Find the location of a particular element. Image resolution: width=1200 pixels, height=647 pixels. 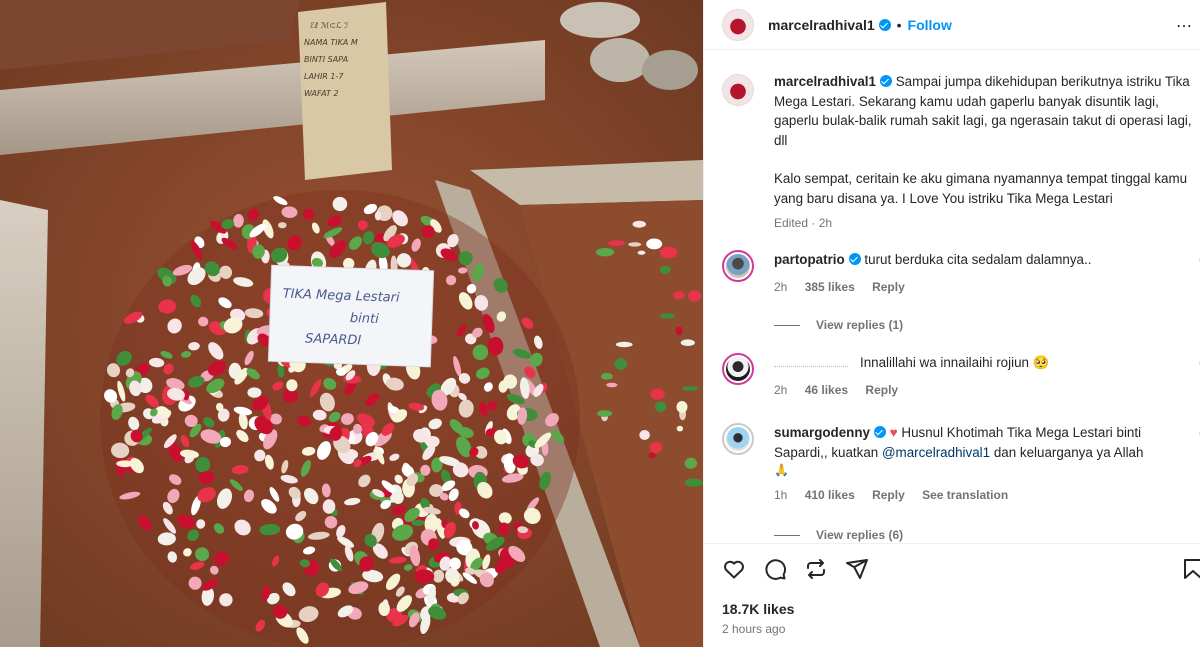

post-header: marcelradhival1 • Follow ⋯ is located at coordinates (952, 25).